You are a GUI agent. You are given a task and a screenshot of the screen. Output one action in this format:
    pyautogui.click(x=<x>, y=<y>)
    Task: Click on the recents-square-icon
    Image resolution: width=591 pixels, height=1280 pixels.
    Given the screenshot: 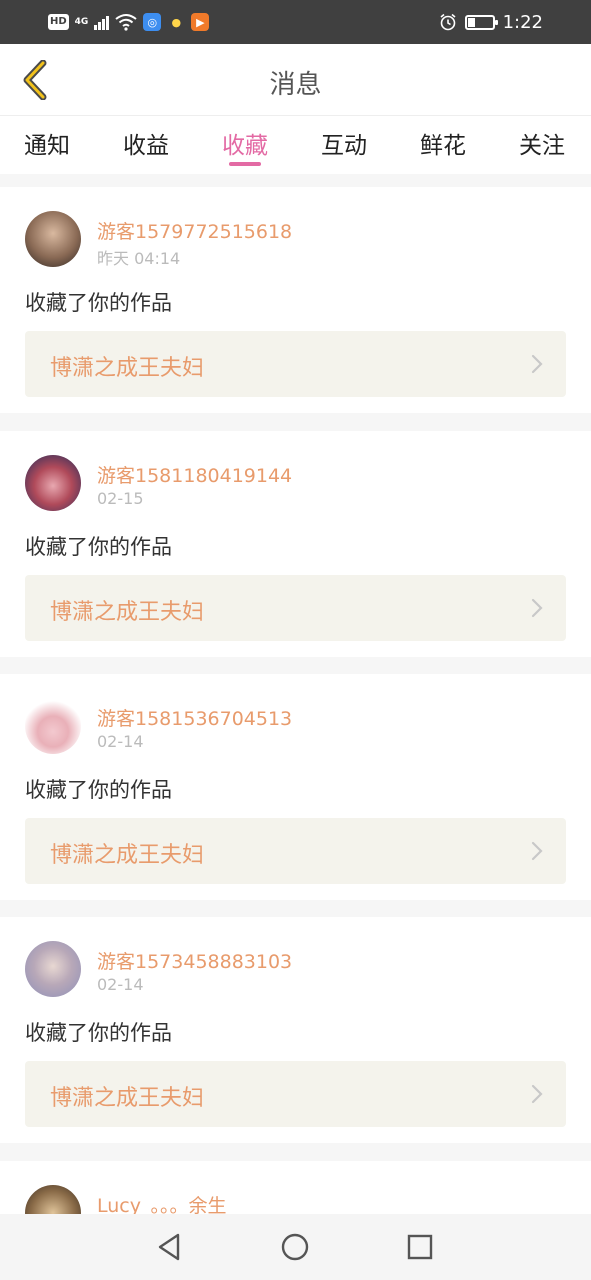 What is the action you would take?
    pyautogui.click(x=420, y=1247)
    